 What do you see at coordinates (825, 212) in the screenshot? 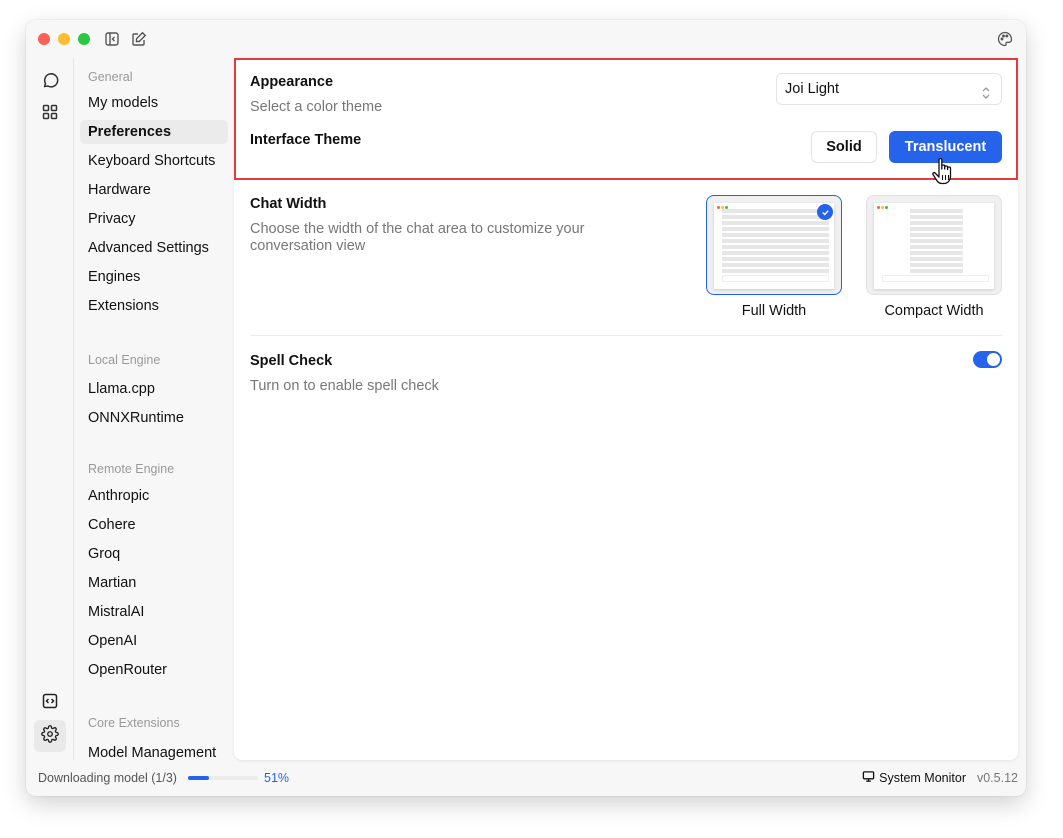
I see `selected-check-icon` at bounding box center [825, 212].